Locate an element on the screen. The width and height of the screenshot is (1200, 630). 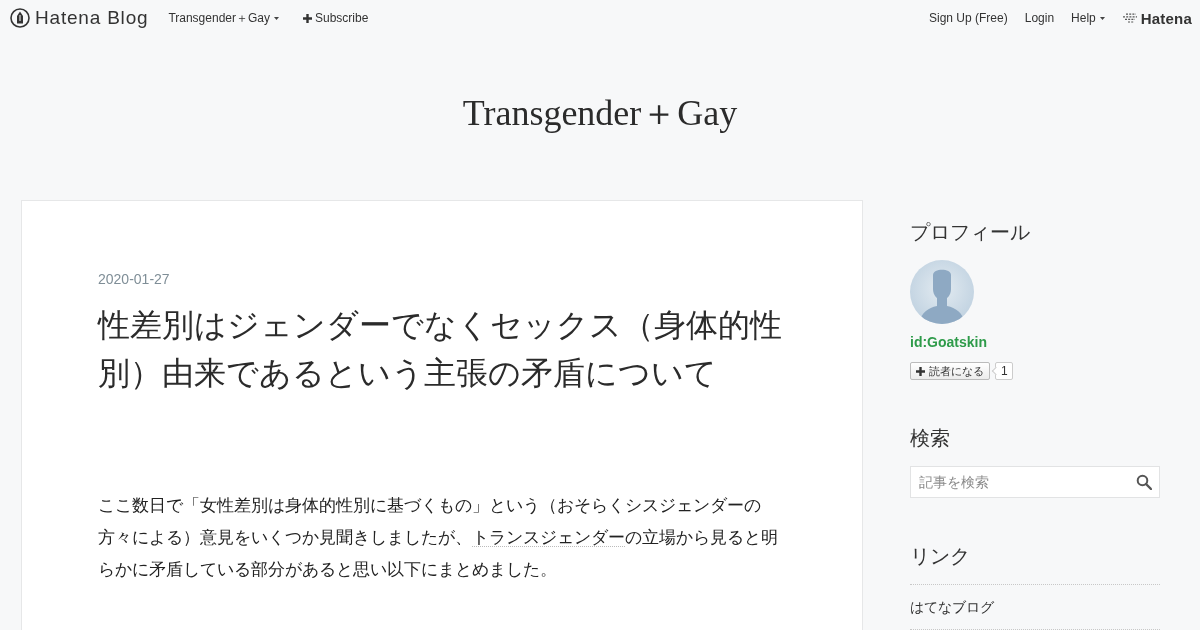
sidebar-link: はてなブログ is located at coordinates (952, 607).